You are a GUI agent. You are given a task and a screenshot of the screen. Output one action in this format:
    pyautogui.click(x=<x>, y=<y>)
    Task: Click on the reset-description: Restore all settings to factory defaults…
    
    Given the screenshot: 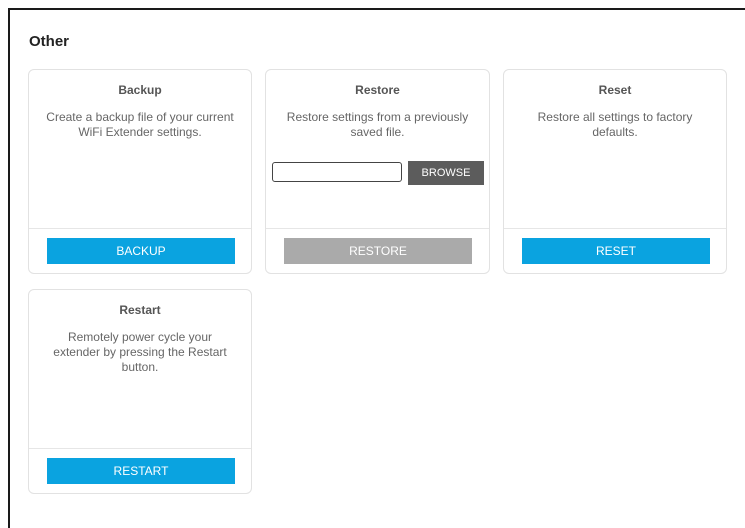 What is the action you would take?
    pyautogui.click(x=615, y=124)
    